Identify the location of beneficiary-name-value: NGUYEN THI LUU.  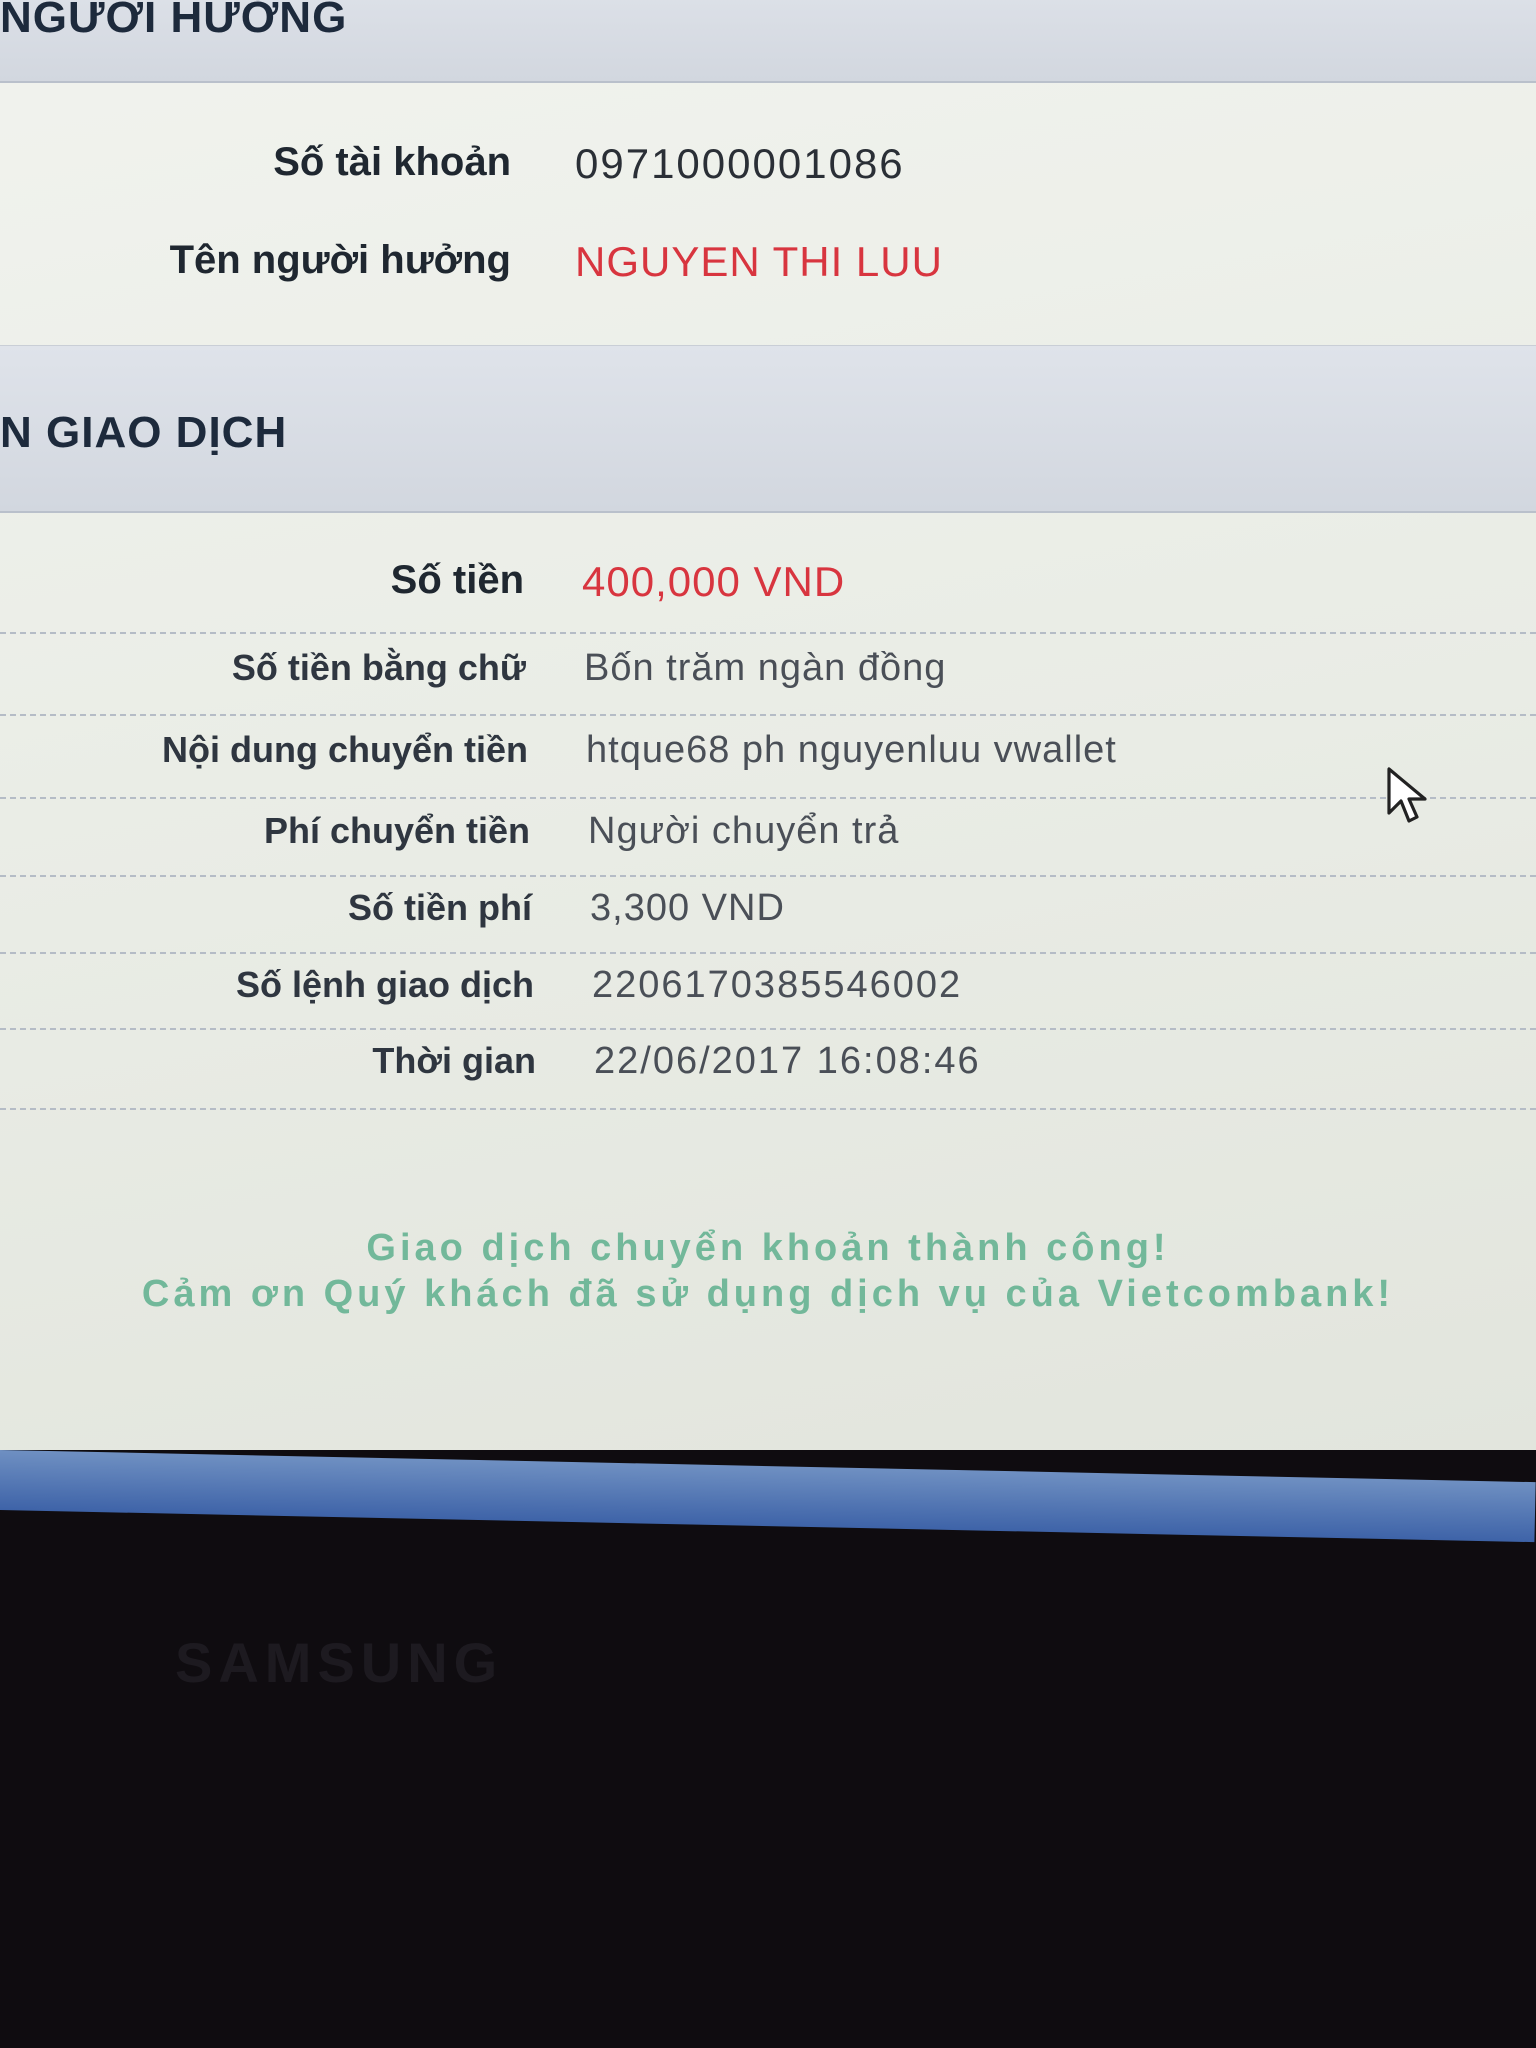
(759, 261).